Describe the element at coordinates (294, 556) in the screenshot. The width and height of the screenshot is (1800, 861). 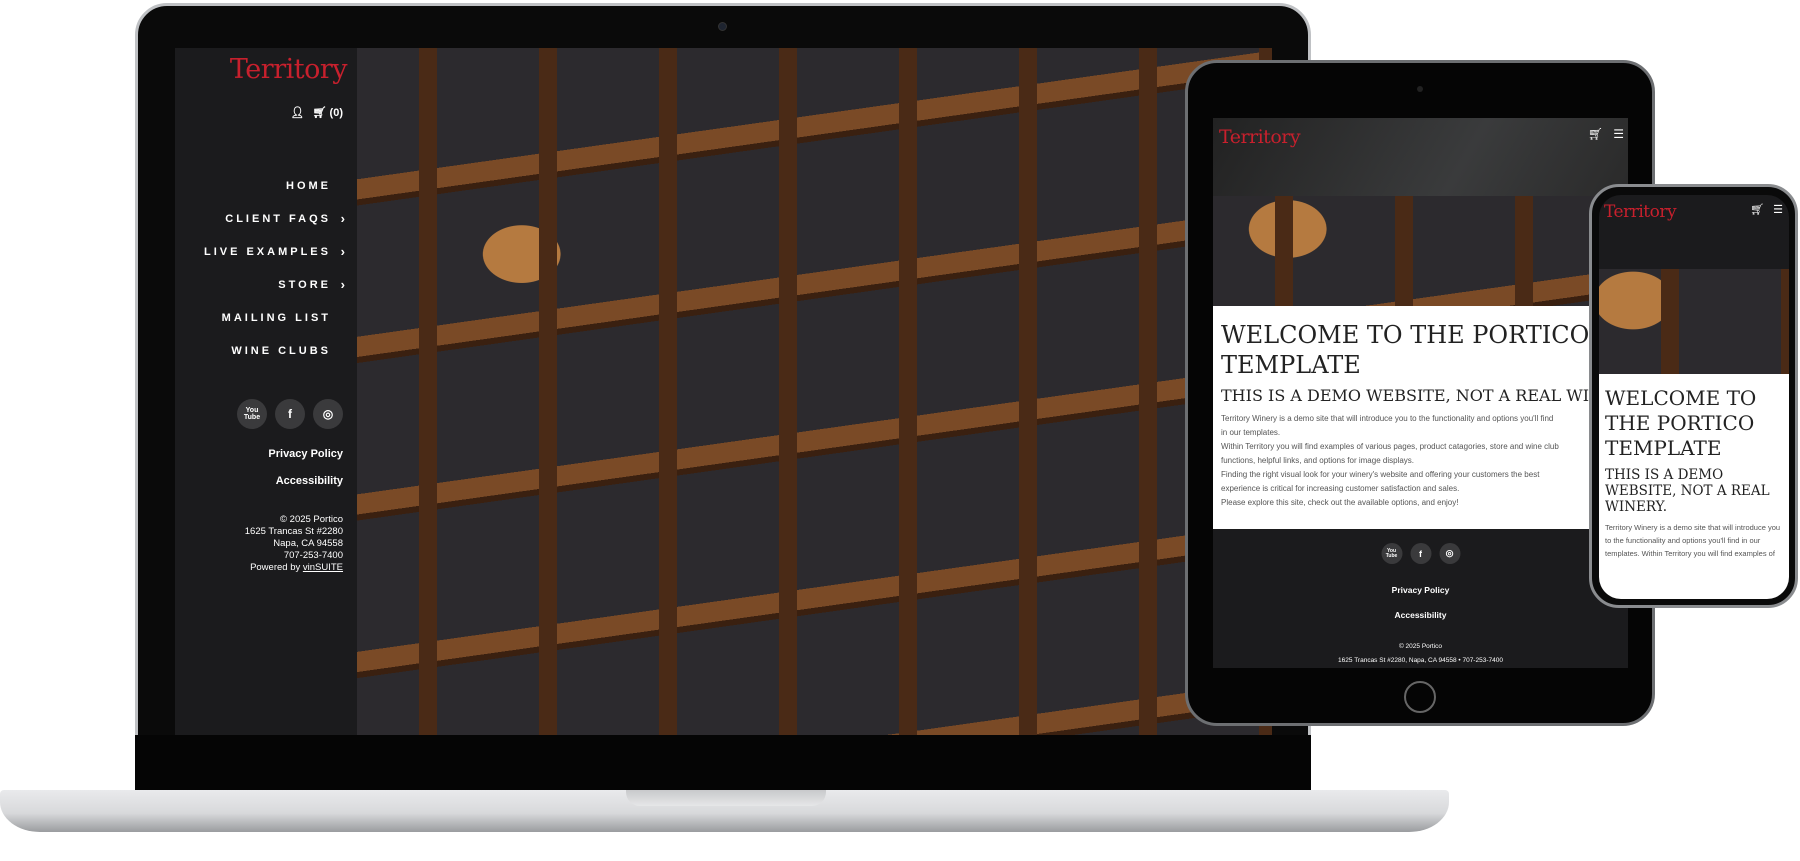
I see `phone-number: 707-253-7400` at that location.